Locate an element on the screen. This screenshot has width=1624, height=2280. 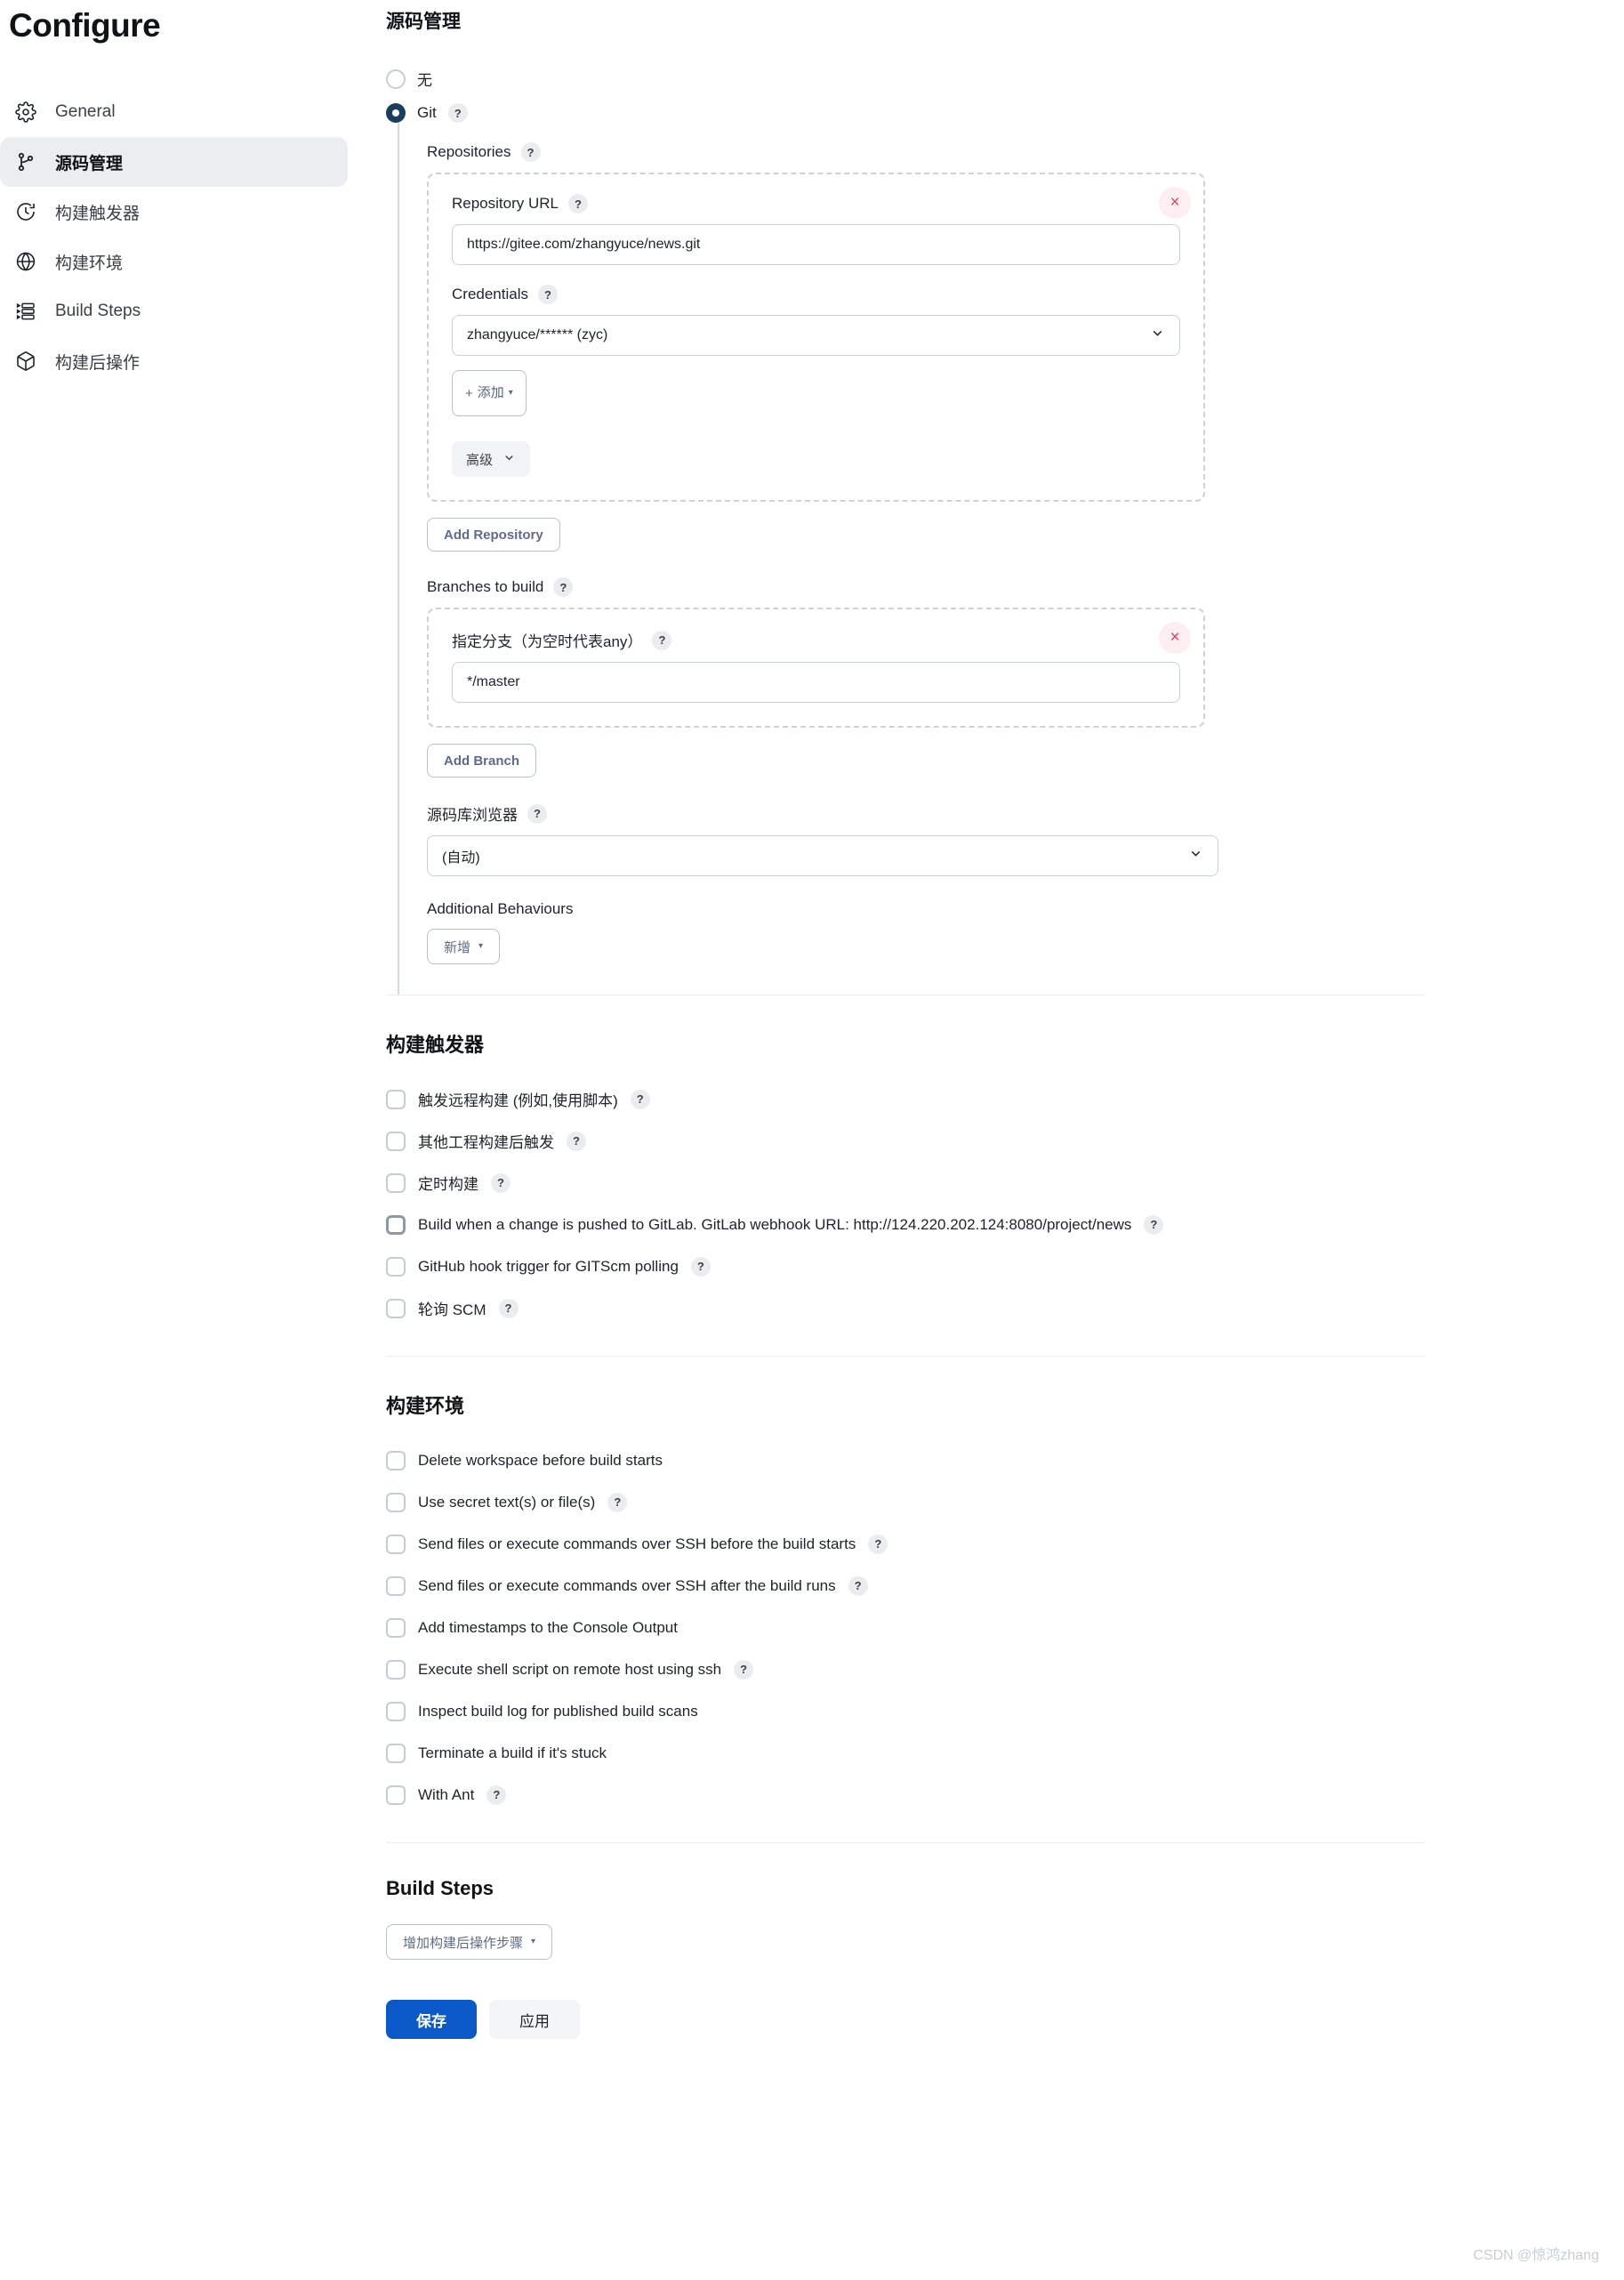
scm-option-none: 无 is located at coordinates (1005, 79).